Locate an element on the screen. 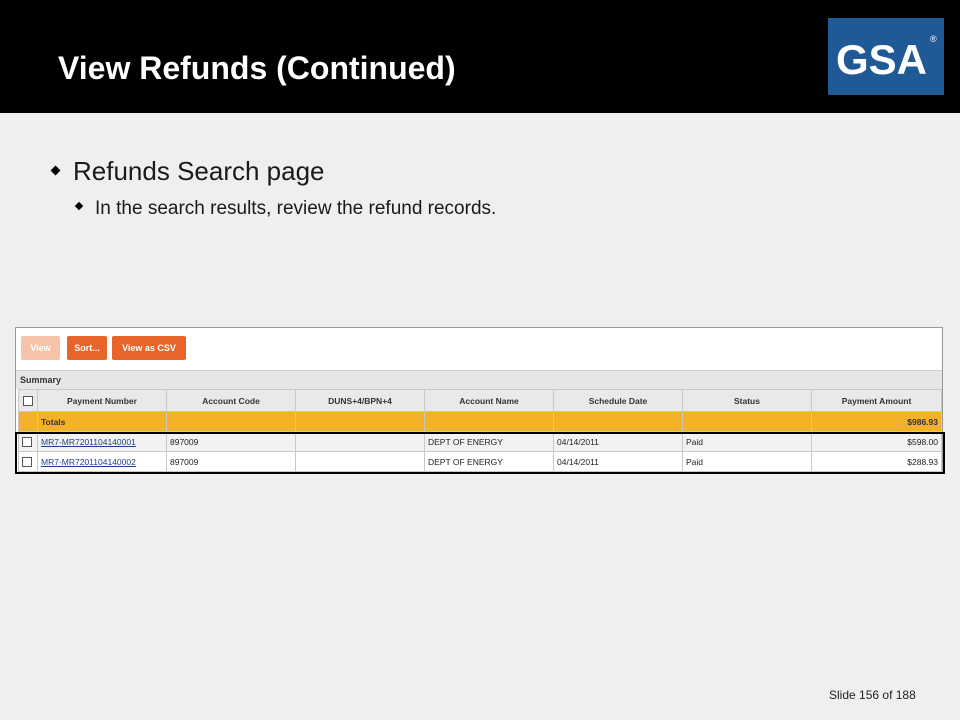 The width and height of the screenshot is (960, 720). bullet1-text: Refunds Search page is located at coordinates (199, 171).